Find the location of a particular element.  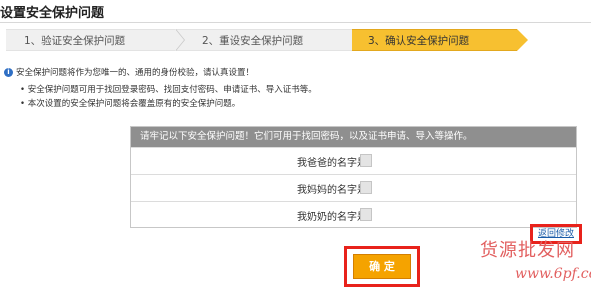

page-title: 设置安全保护问题 is located at coordinates (52, 13).